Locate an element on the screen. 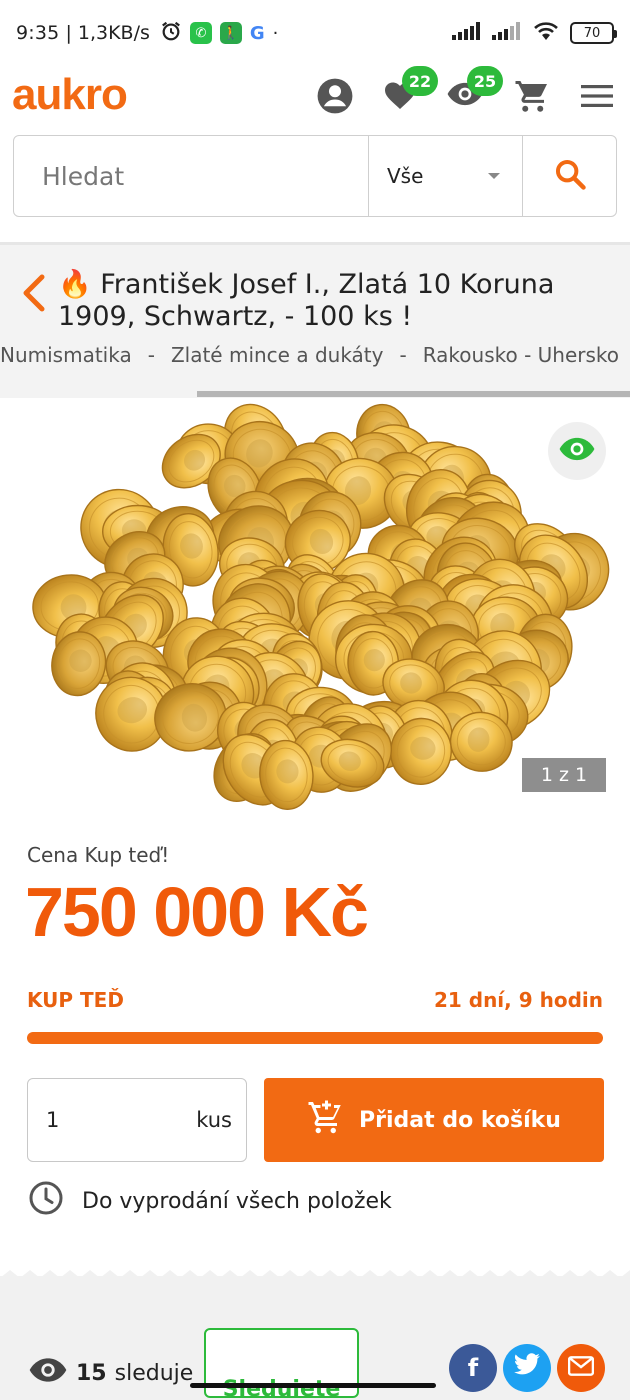 This screenshot has width=630, height=1400. twitter-share-button is located at coordinates (527, 1368).